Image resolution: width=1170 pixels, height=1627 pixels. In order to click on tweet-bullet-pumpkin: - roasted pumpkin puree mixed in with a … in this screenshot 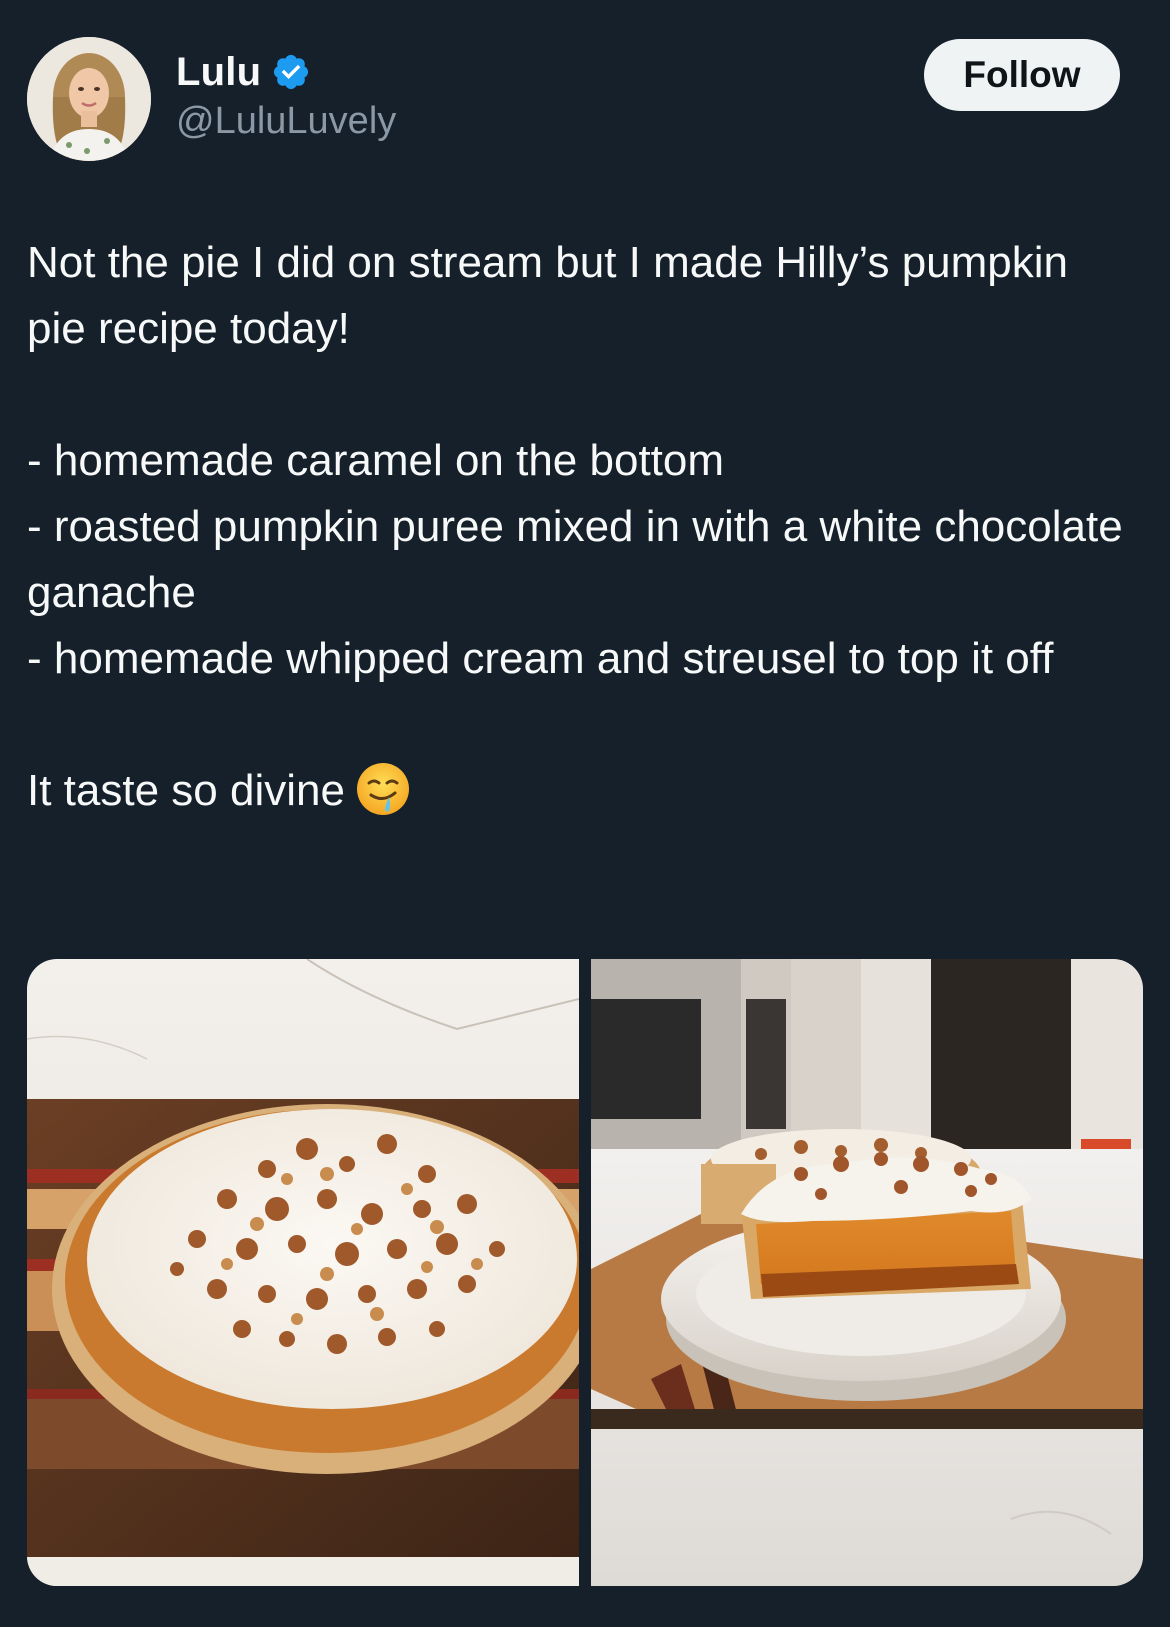, I will do `click(575, 559)`.